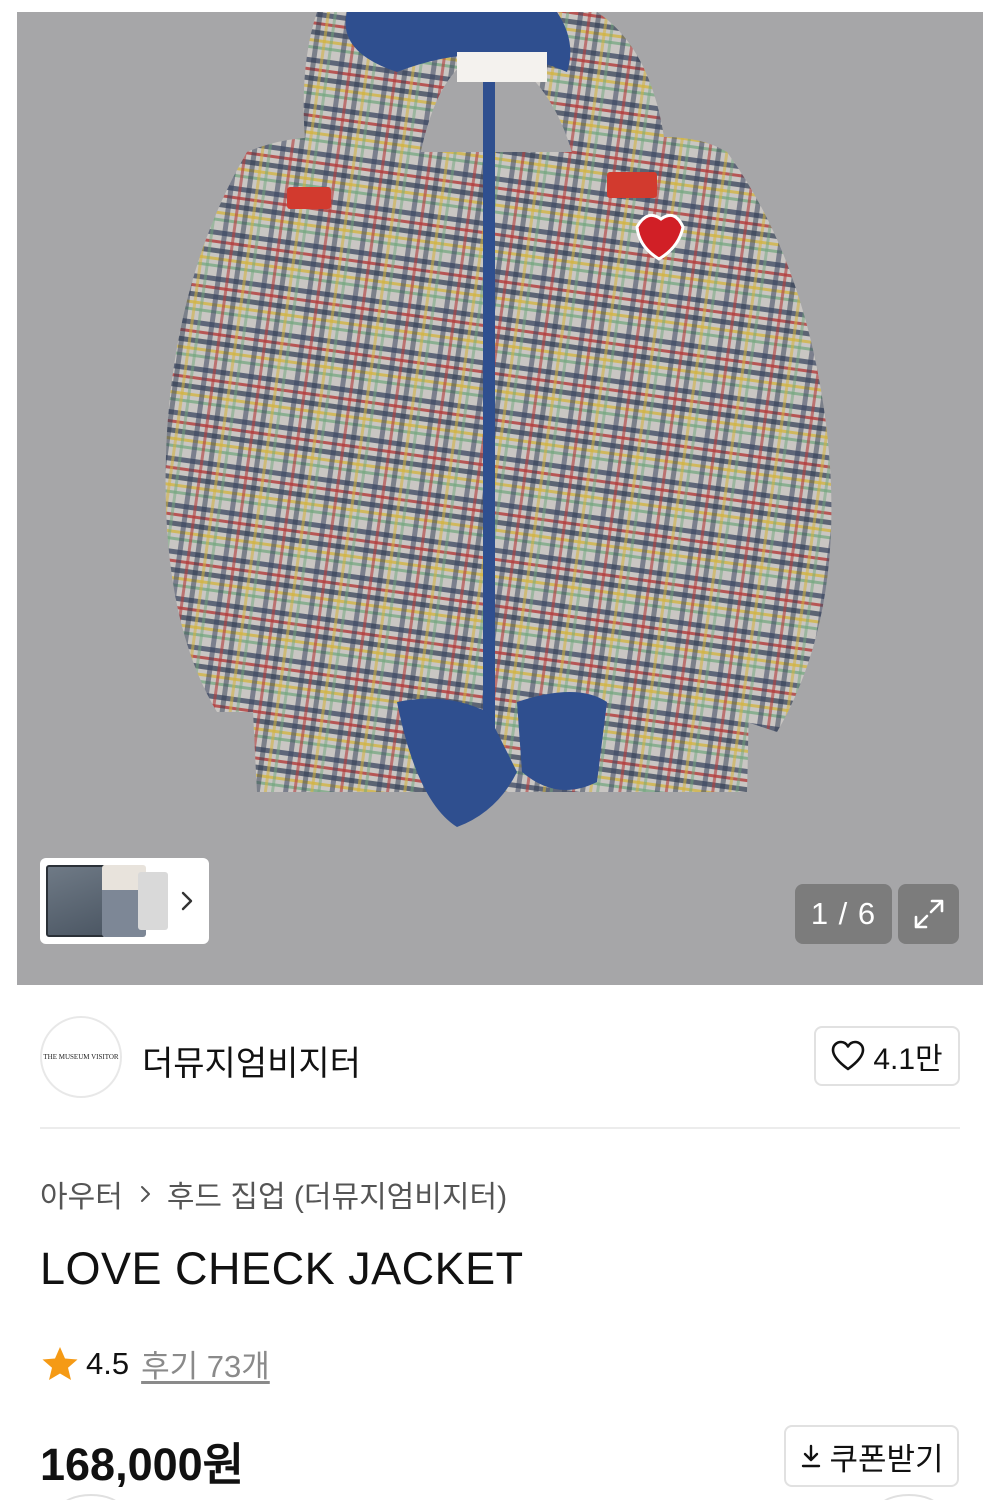 Image resolution: width=1000 pixels, height=1500 pixels. Describe the element at coordinates (142, 1464) in the screenshot. I see `product-price: 168,000원` at that location.